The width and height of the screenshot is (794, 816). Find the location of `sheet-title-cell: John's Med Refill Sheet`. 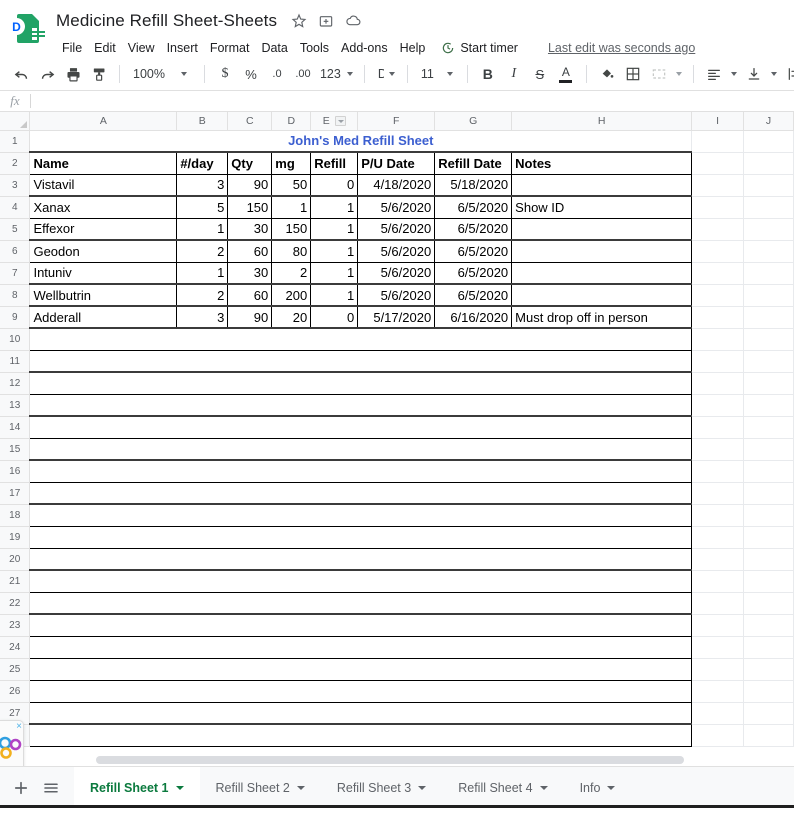

sheet-title-cell: John's Med Refill Sheet is located at coordinates (361, 141).